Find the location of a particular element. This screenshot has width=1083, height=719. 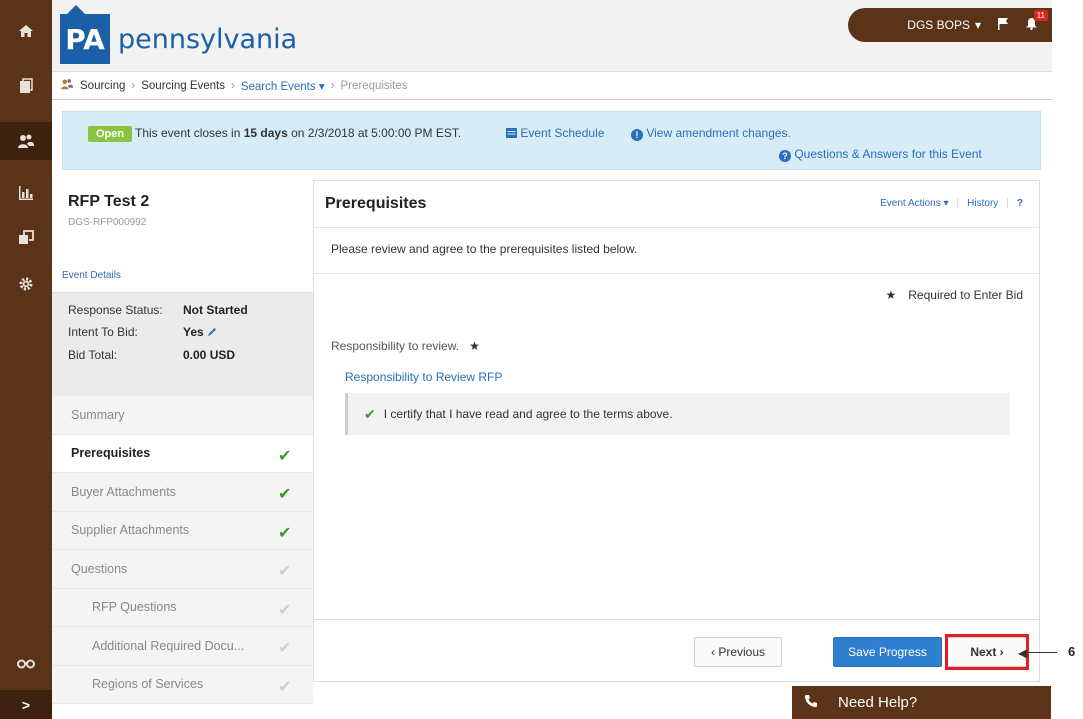

intent-to-bid-value: Yes is located at coordinates (200, 332).